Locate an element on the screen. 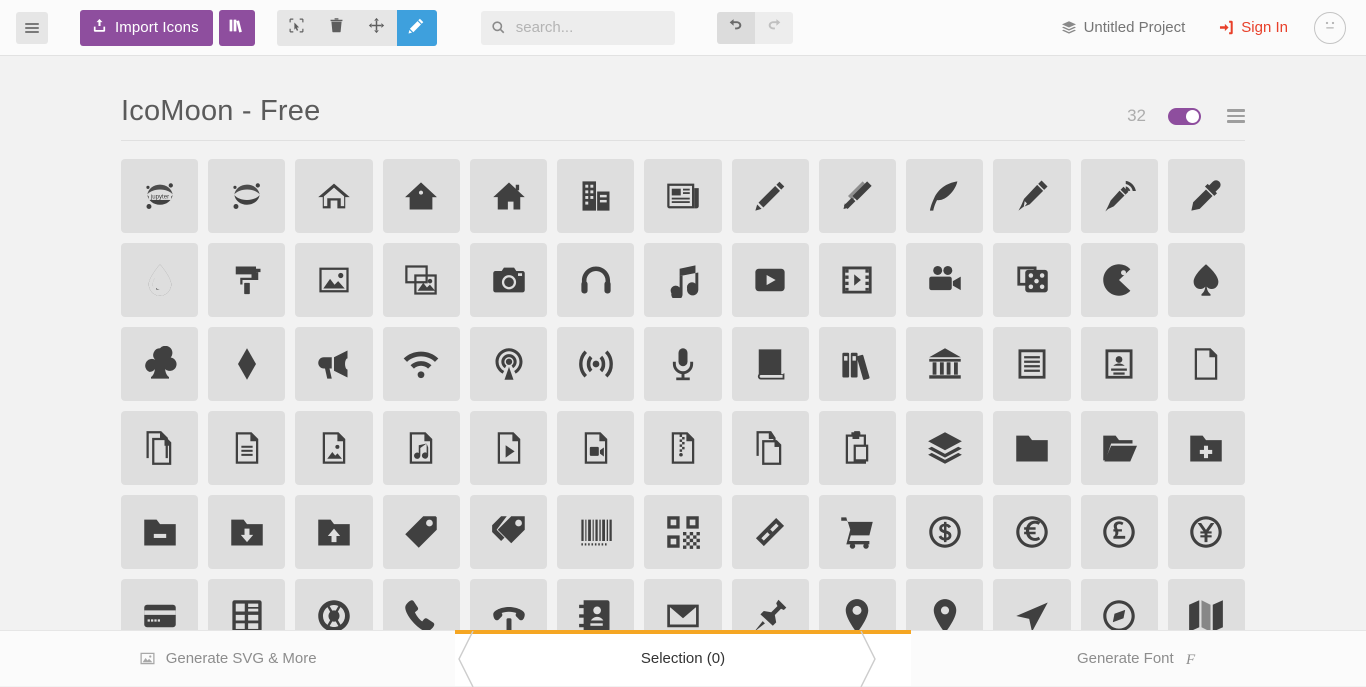 This screenshot has width=1366, height=687. copy-icon is located at coordinates (770, 448).